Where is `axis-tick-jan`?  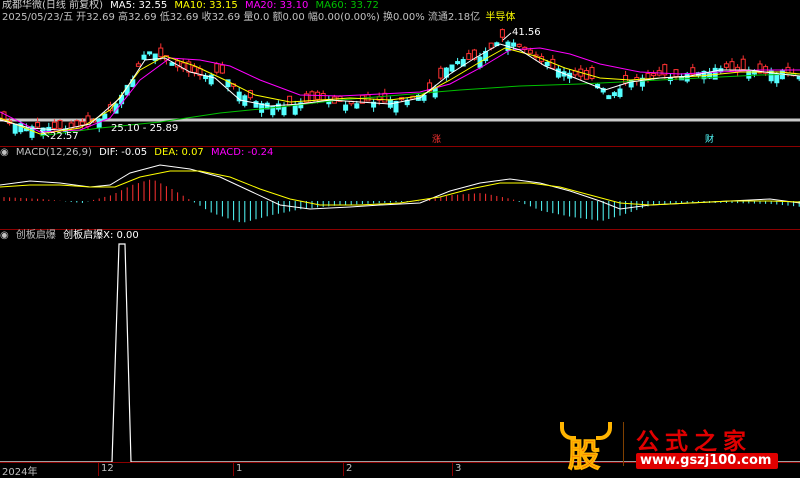
axis-tick-jan is located at coordinates (233, 469).